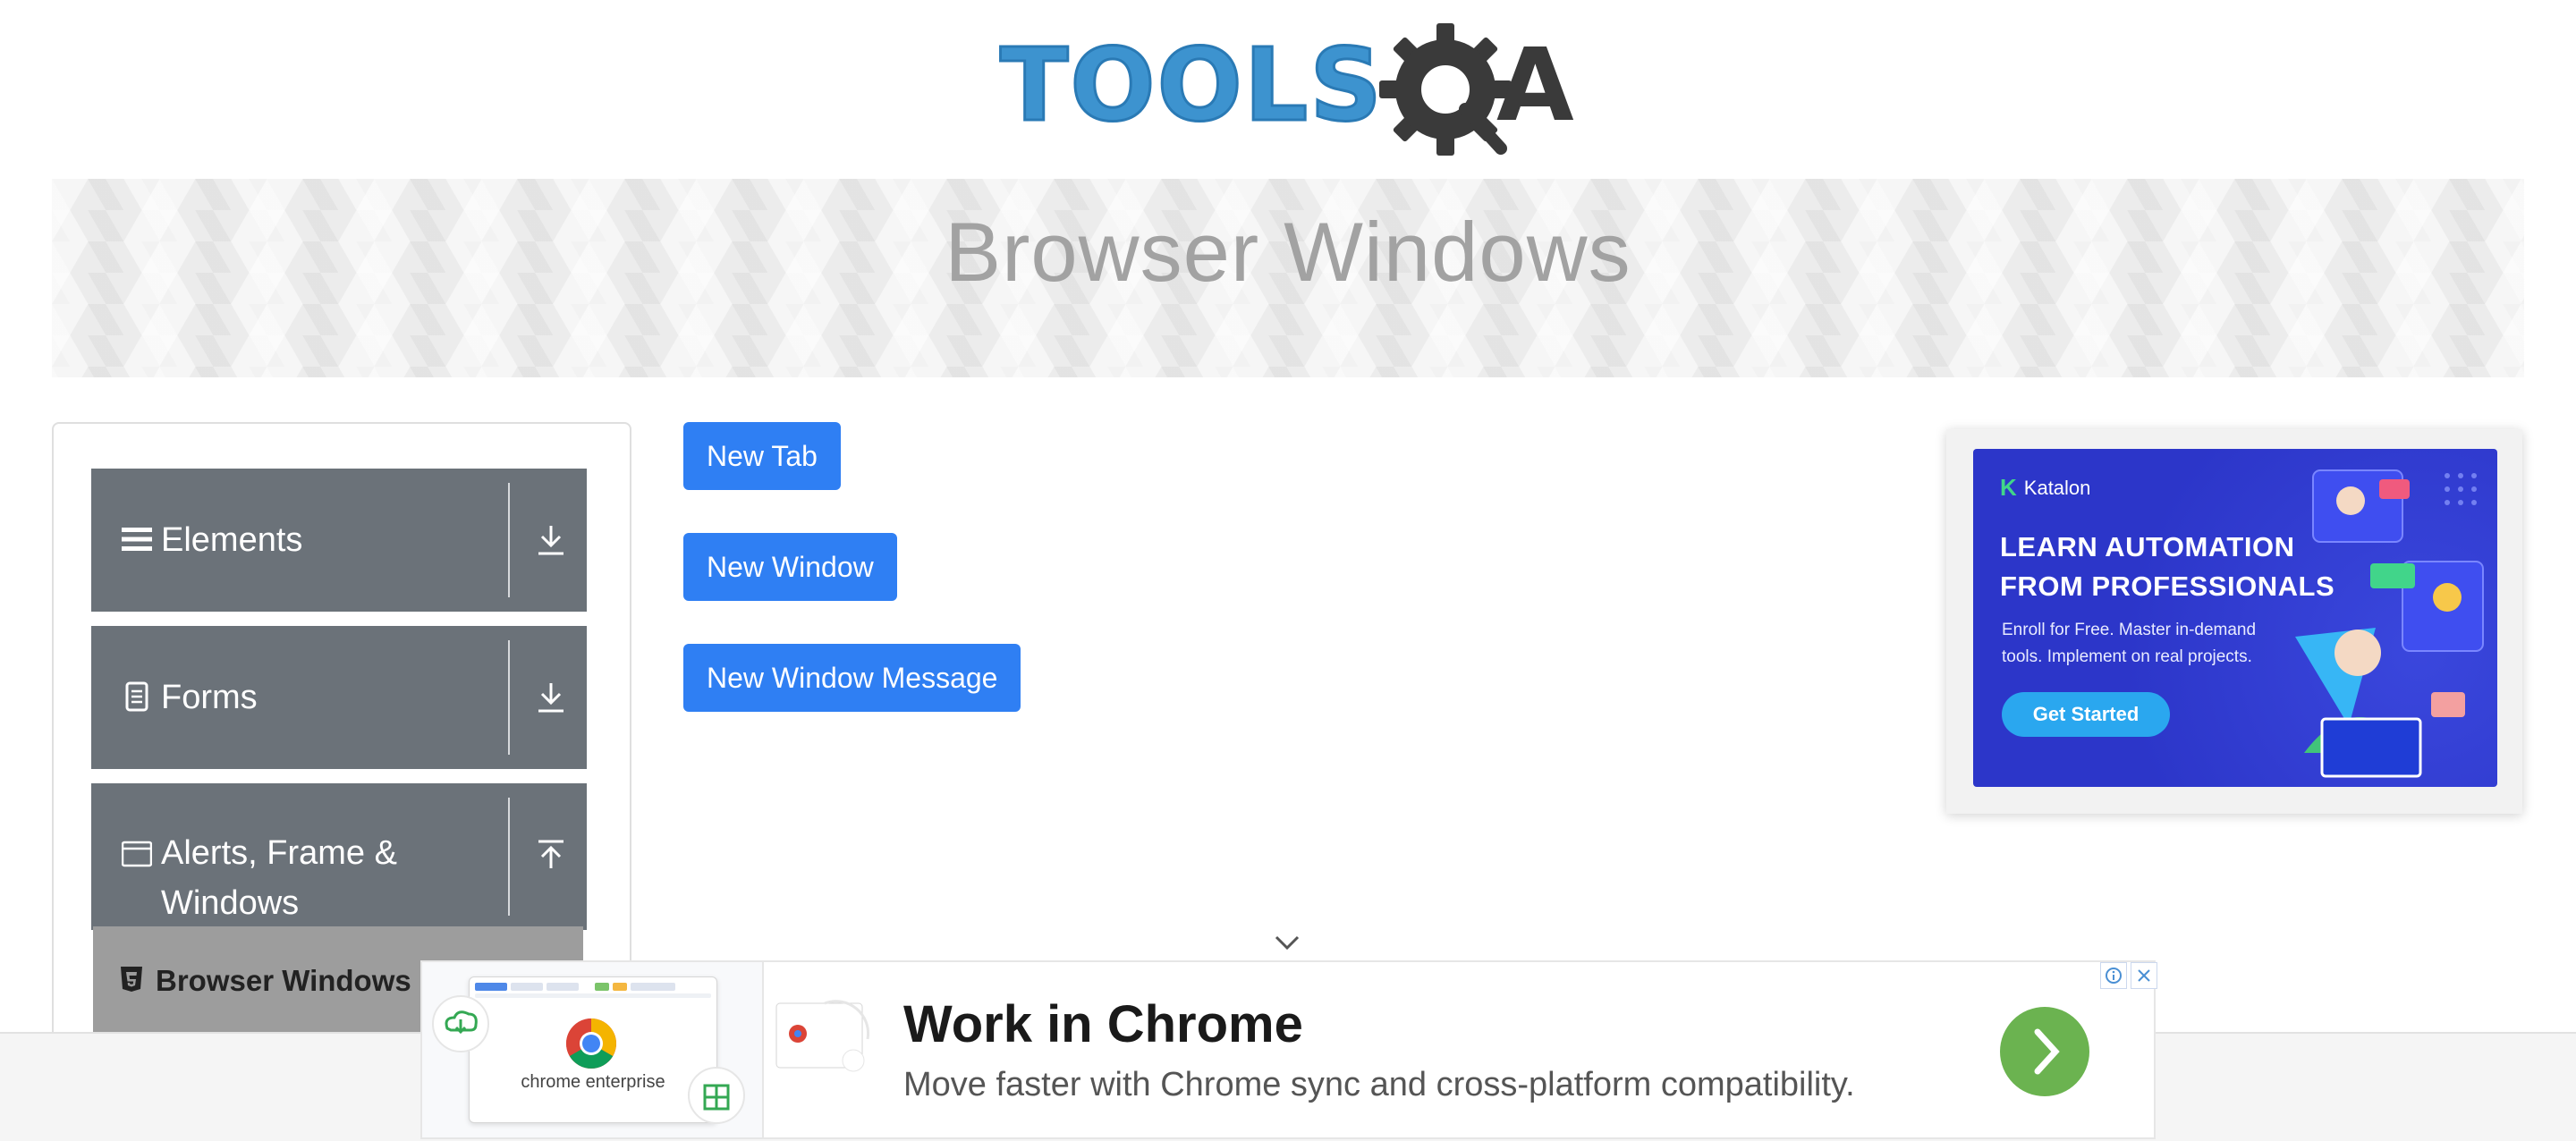 This screenshot has width=2576, height=1141. I want to click on ad-go-button, so click(2044, 1051).